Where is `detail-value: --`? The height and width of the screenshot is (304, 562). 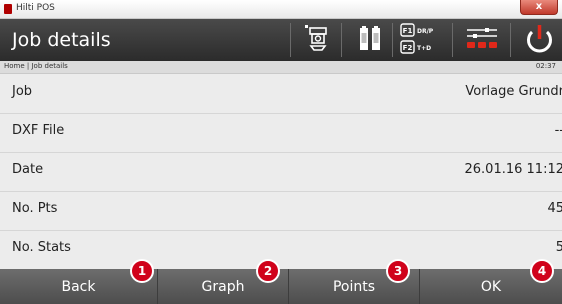 detail-value: -- is located at coordinates (558, 130).